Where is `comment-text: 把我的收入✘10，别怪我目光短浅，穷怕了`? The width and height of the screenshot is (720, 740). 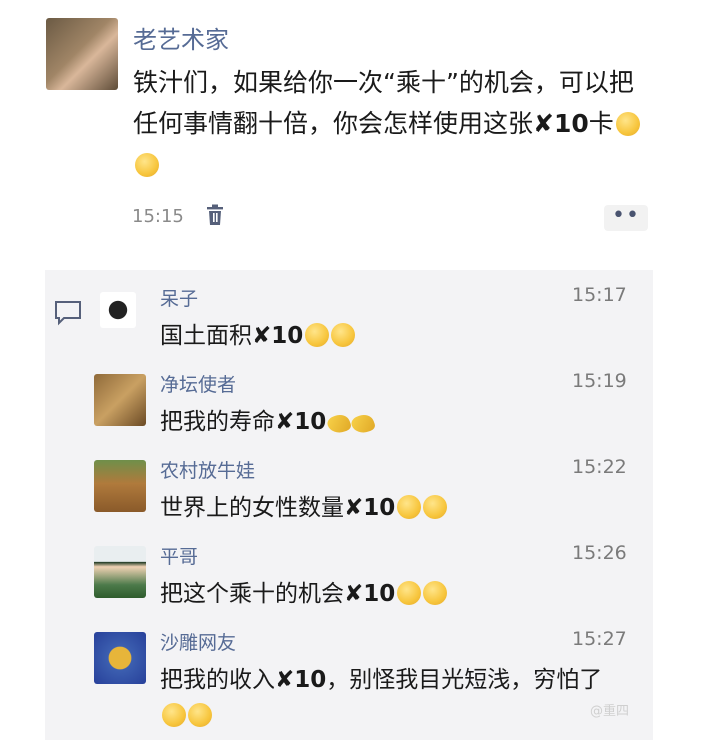
comment-text: 把我的收入✘10，别怪我目光短浅，穷怕了 is located at coordinates (395, 698).